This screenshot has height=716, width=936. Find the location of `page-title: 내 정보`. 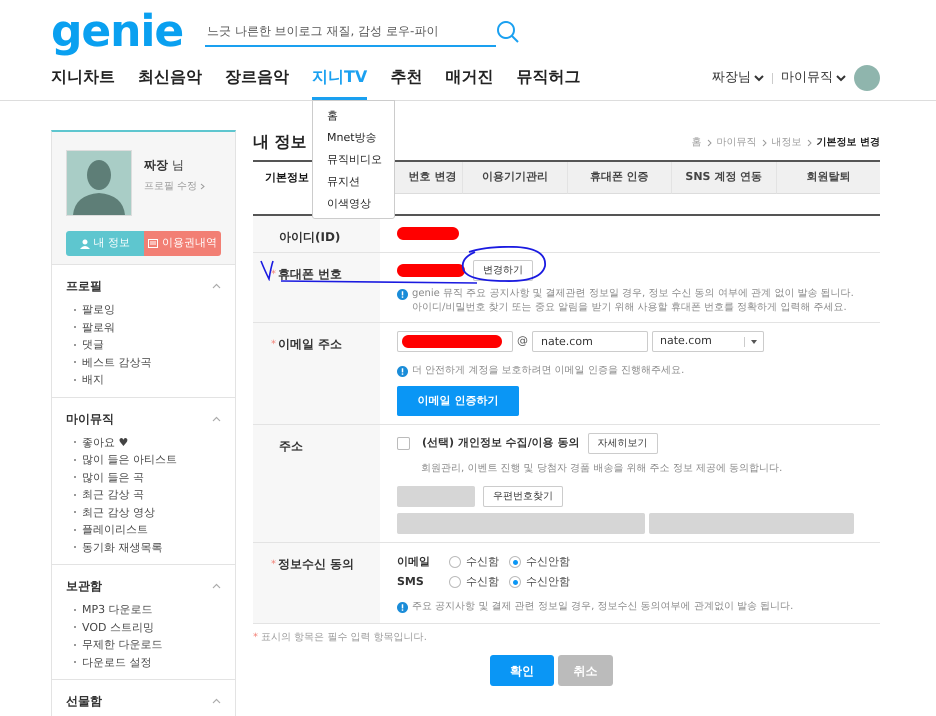

page-title: 내 정보 is located at coordinates (280, 142).